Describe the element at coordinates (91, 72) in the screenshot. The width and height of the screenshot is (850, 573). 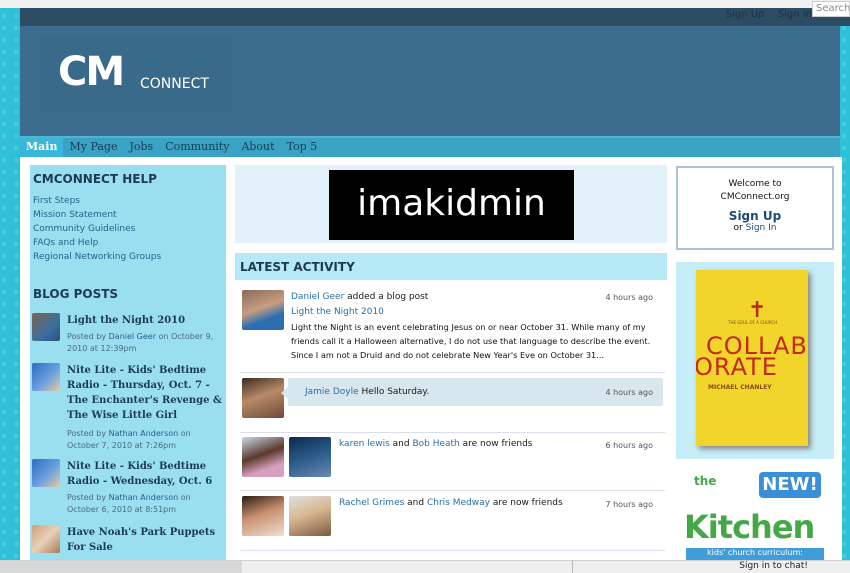
I see `logo-cm-text: CM` at that location.